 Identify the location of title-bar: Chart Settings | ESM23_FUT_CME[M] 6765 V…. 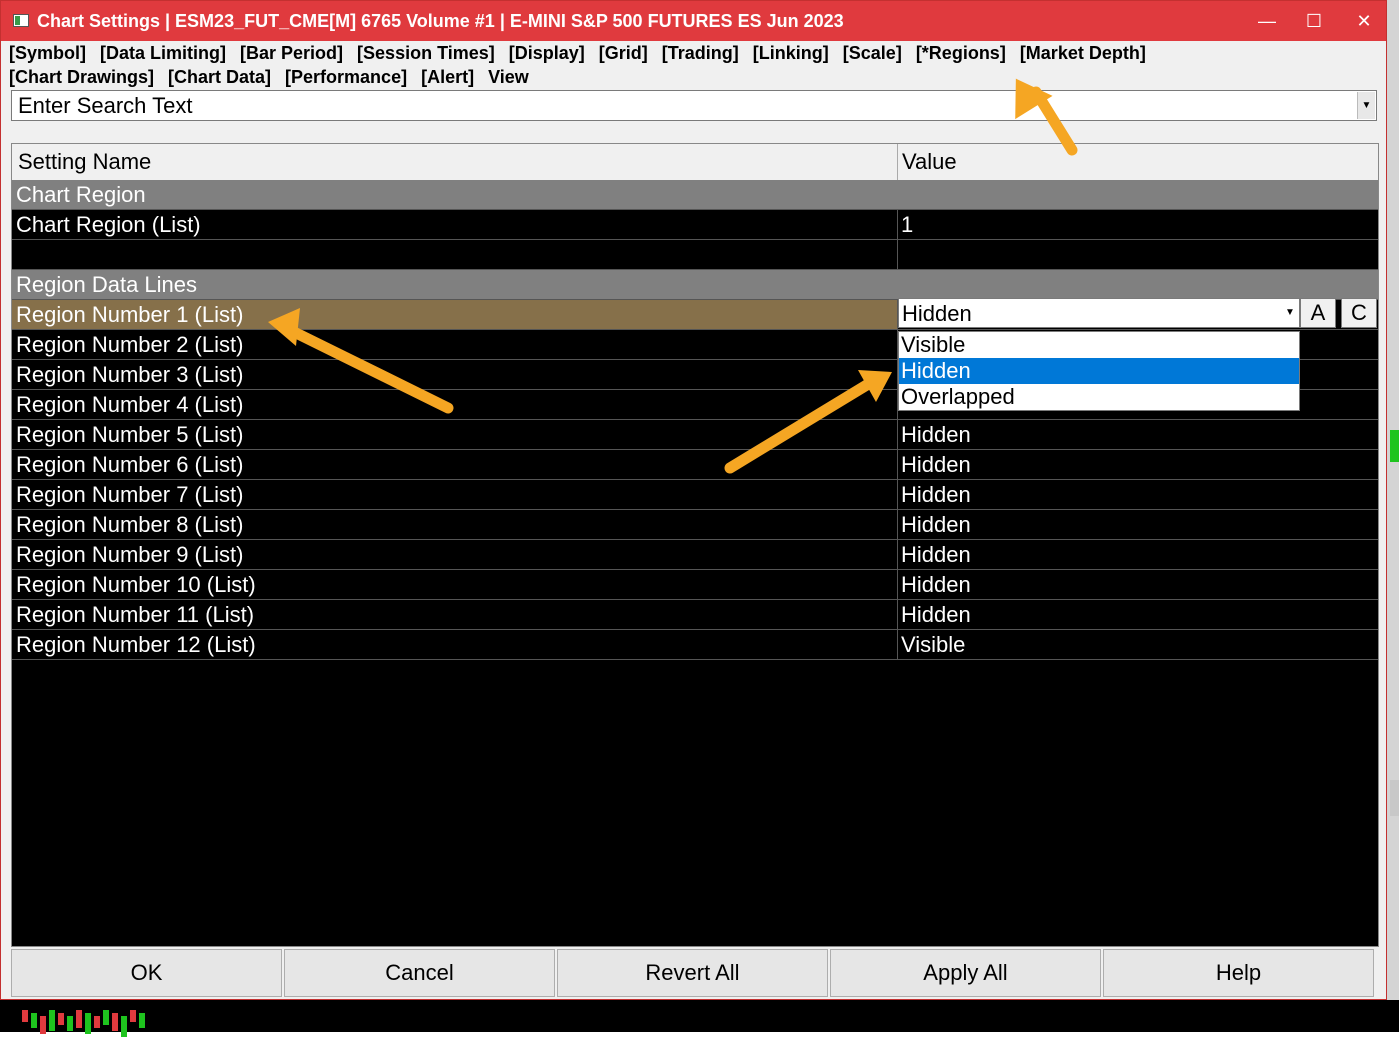
(693, 21).